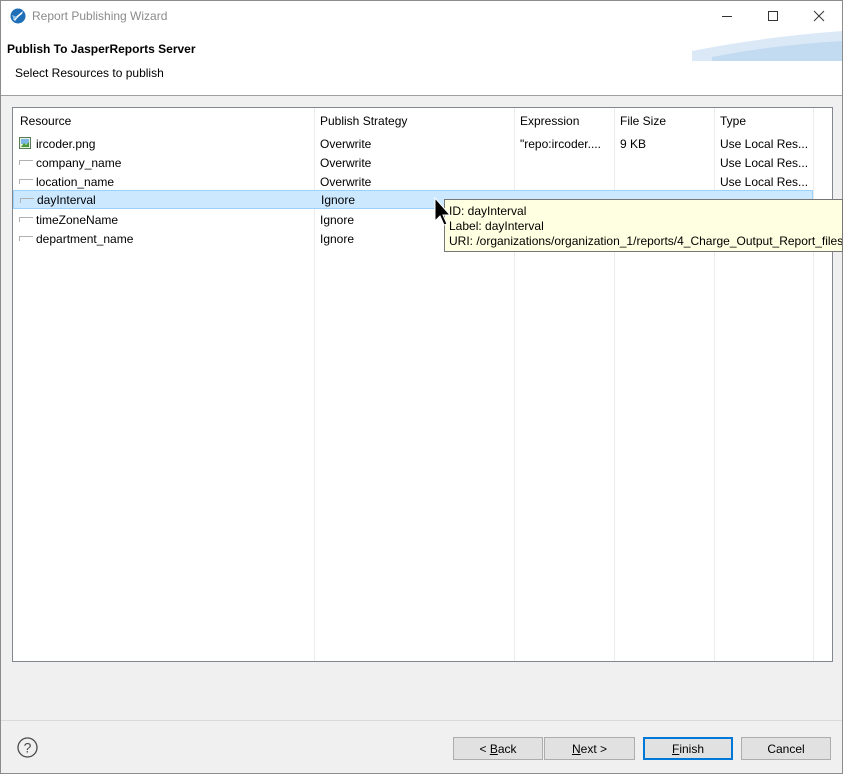 This screenshot has height=774, width=843. Describe the element at coordinates (633, 144) in the screenshot. I see `file-size: 9 KB` at that location.